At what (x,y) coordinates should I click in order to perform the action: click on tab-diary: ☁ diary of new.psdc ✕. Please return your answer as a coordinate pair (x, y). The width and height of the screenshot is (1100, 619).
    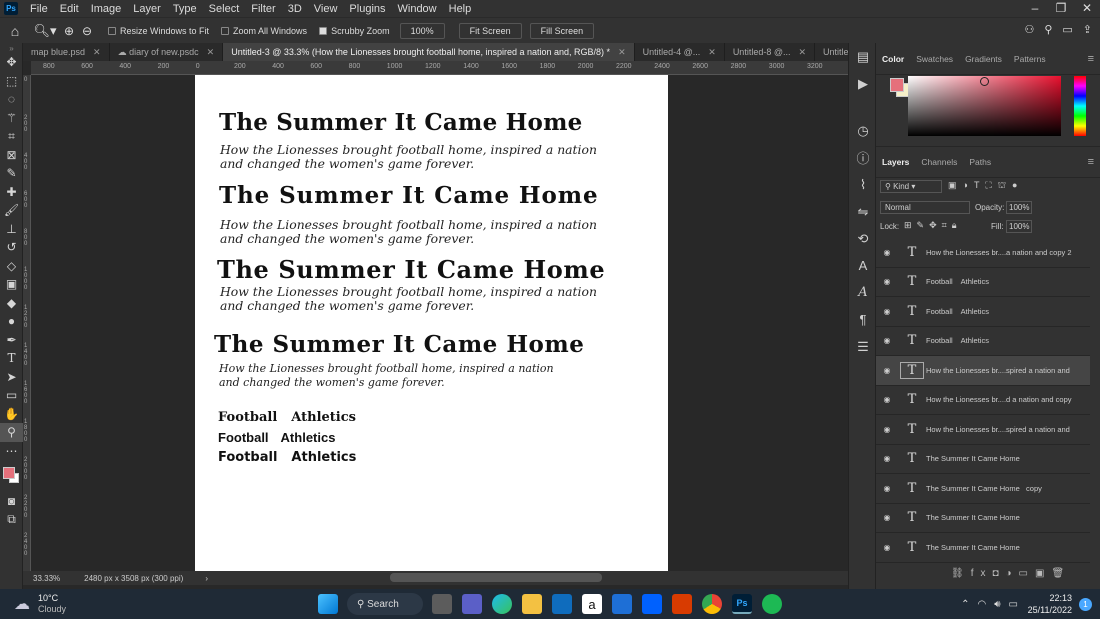
    Looking at the image, I should click on (167, 52).